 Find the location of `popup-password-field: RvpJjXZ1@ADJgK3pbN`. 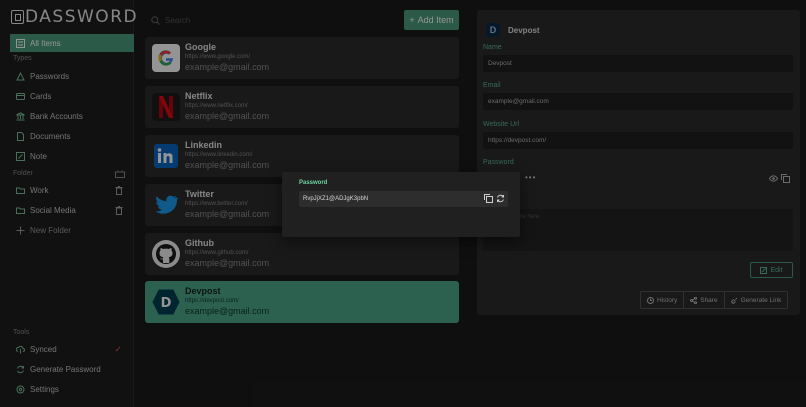

popup-password-field: RvpJjXZ1@ADJgK3pbN is located at coordinates (403, 199).